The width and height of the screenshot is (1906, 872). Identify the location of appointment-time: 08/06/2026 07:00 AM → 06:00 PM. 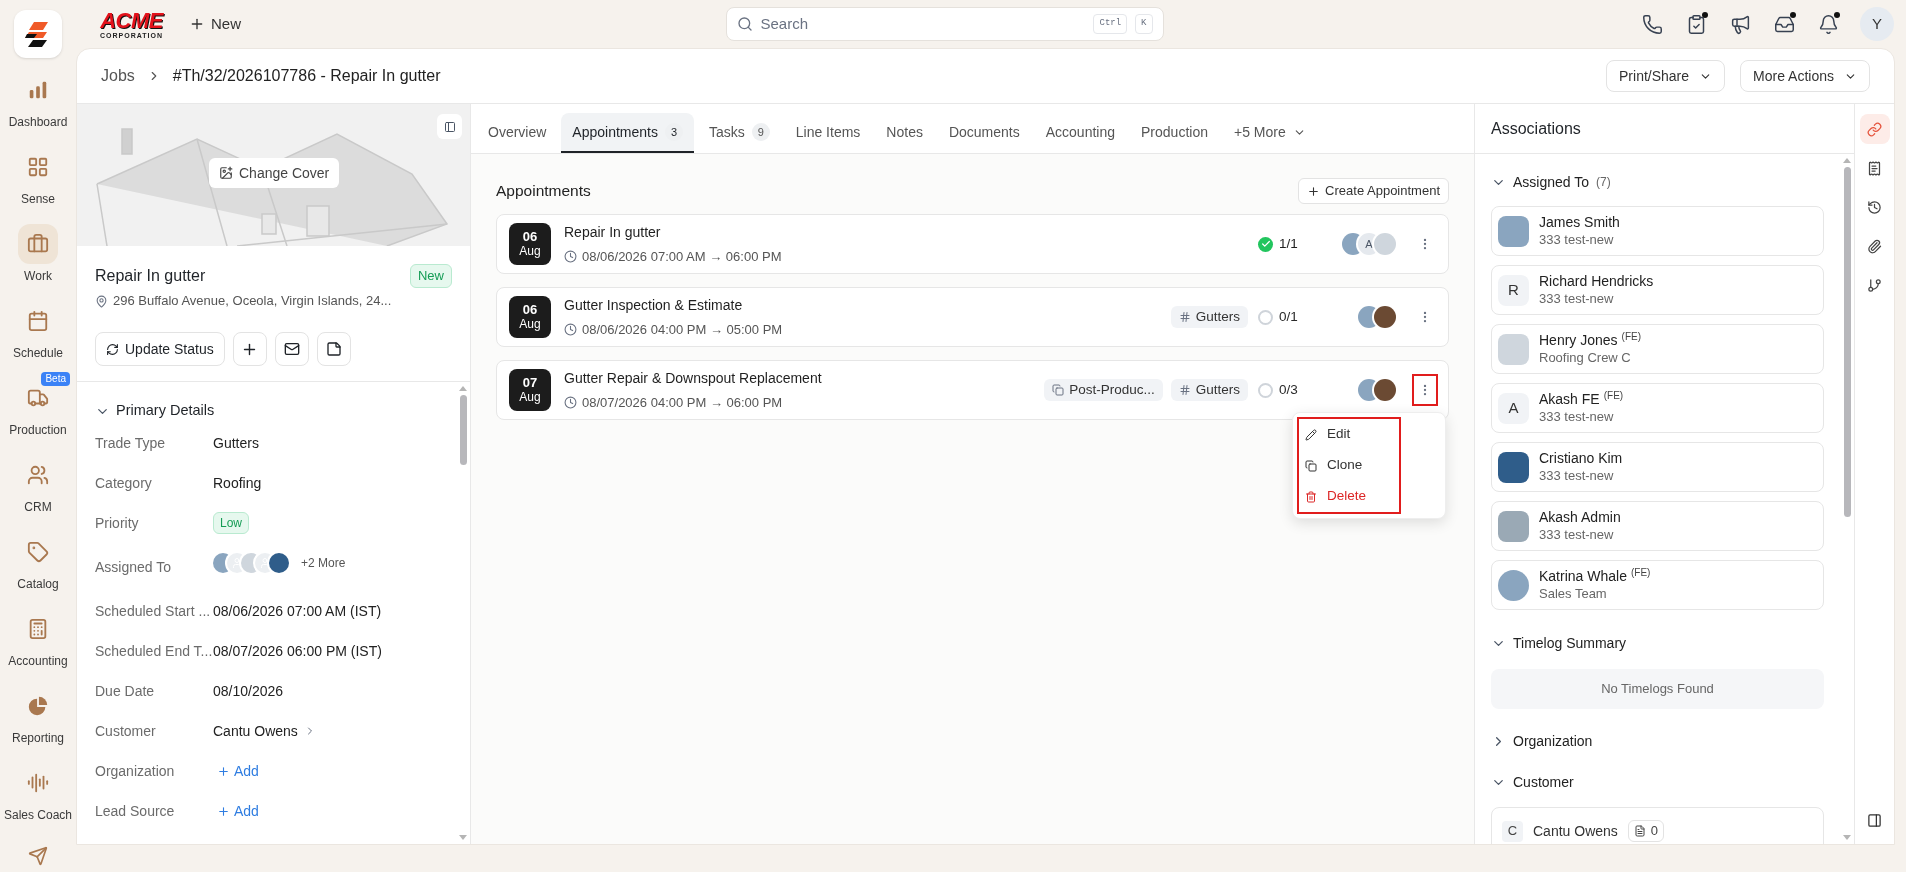
(682, 256).